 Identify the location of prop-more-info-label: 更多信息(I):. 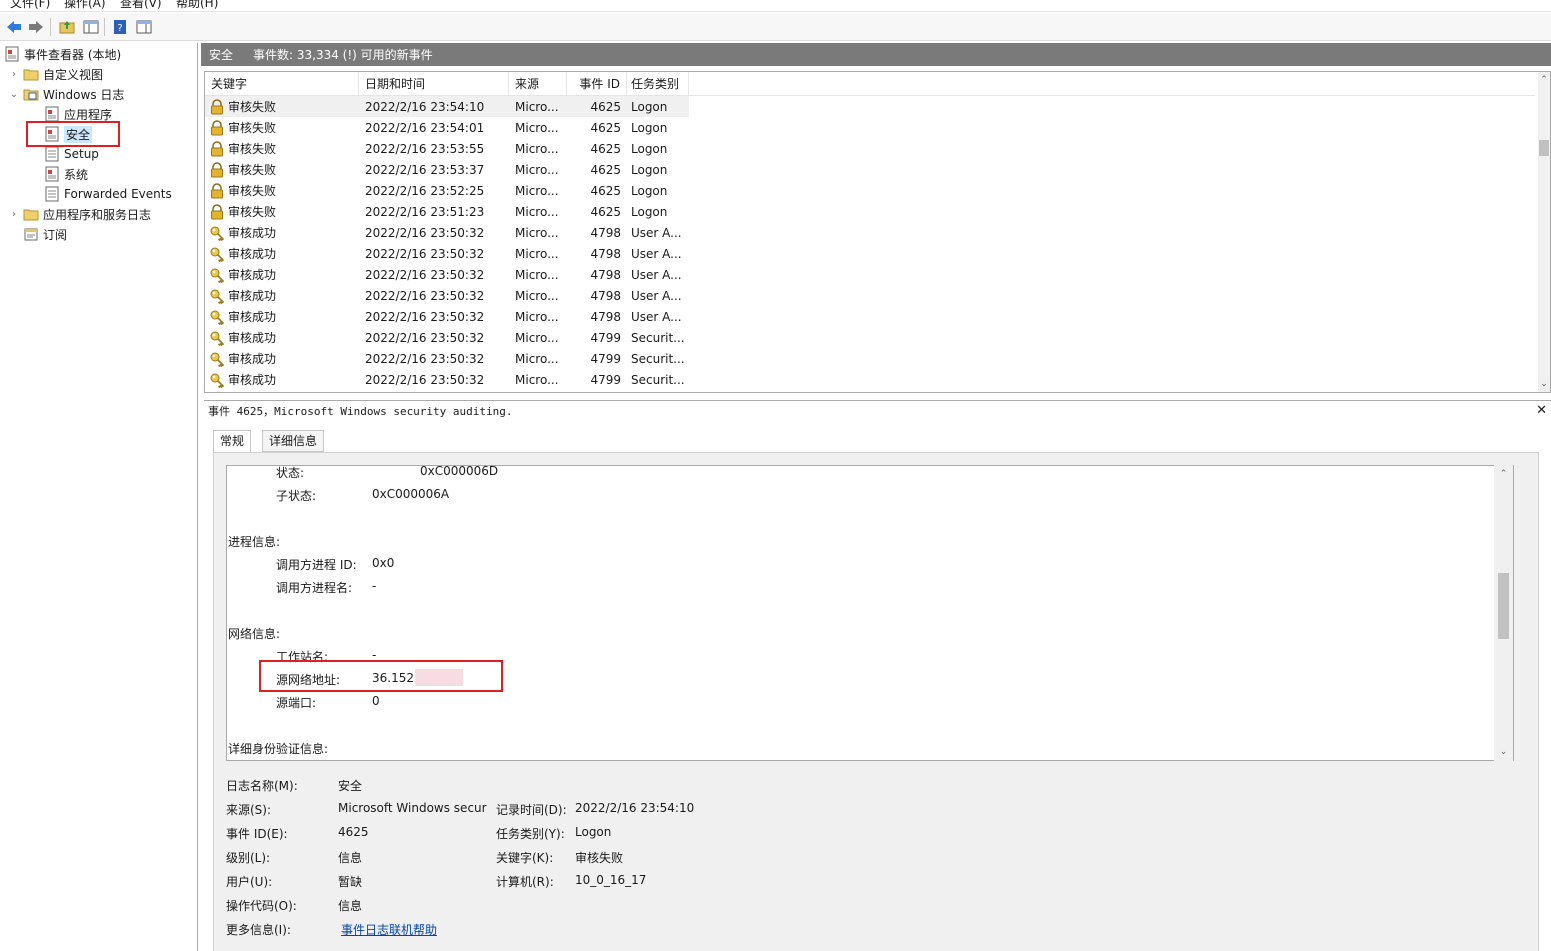
(258, 930).